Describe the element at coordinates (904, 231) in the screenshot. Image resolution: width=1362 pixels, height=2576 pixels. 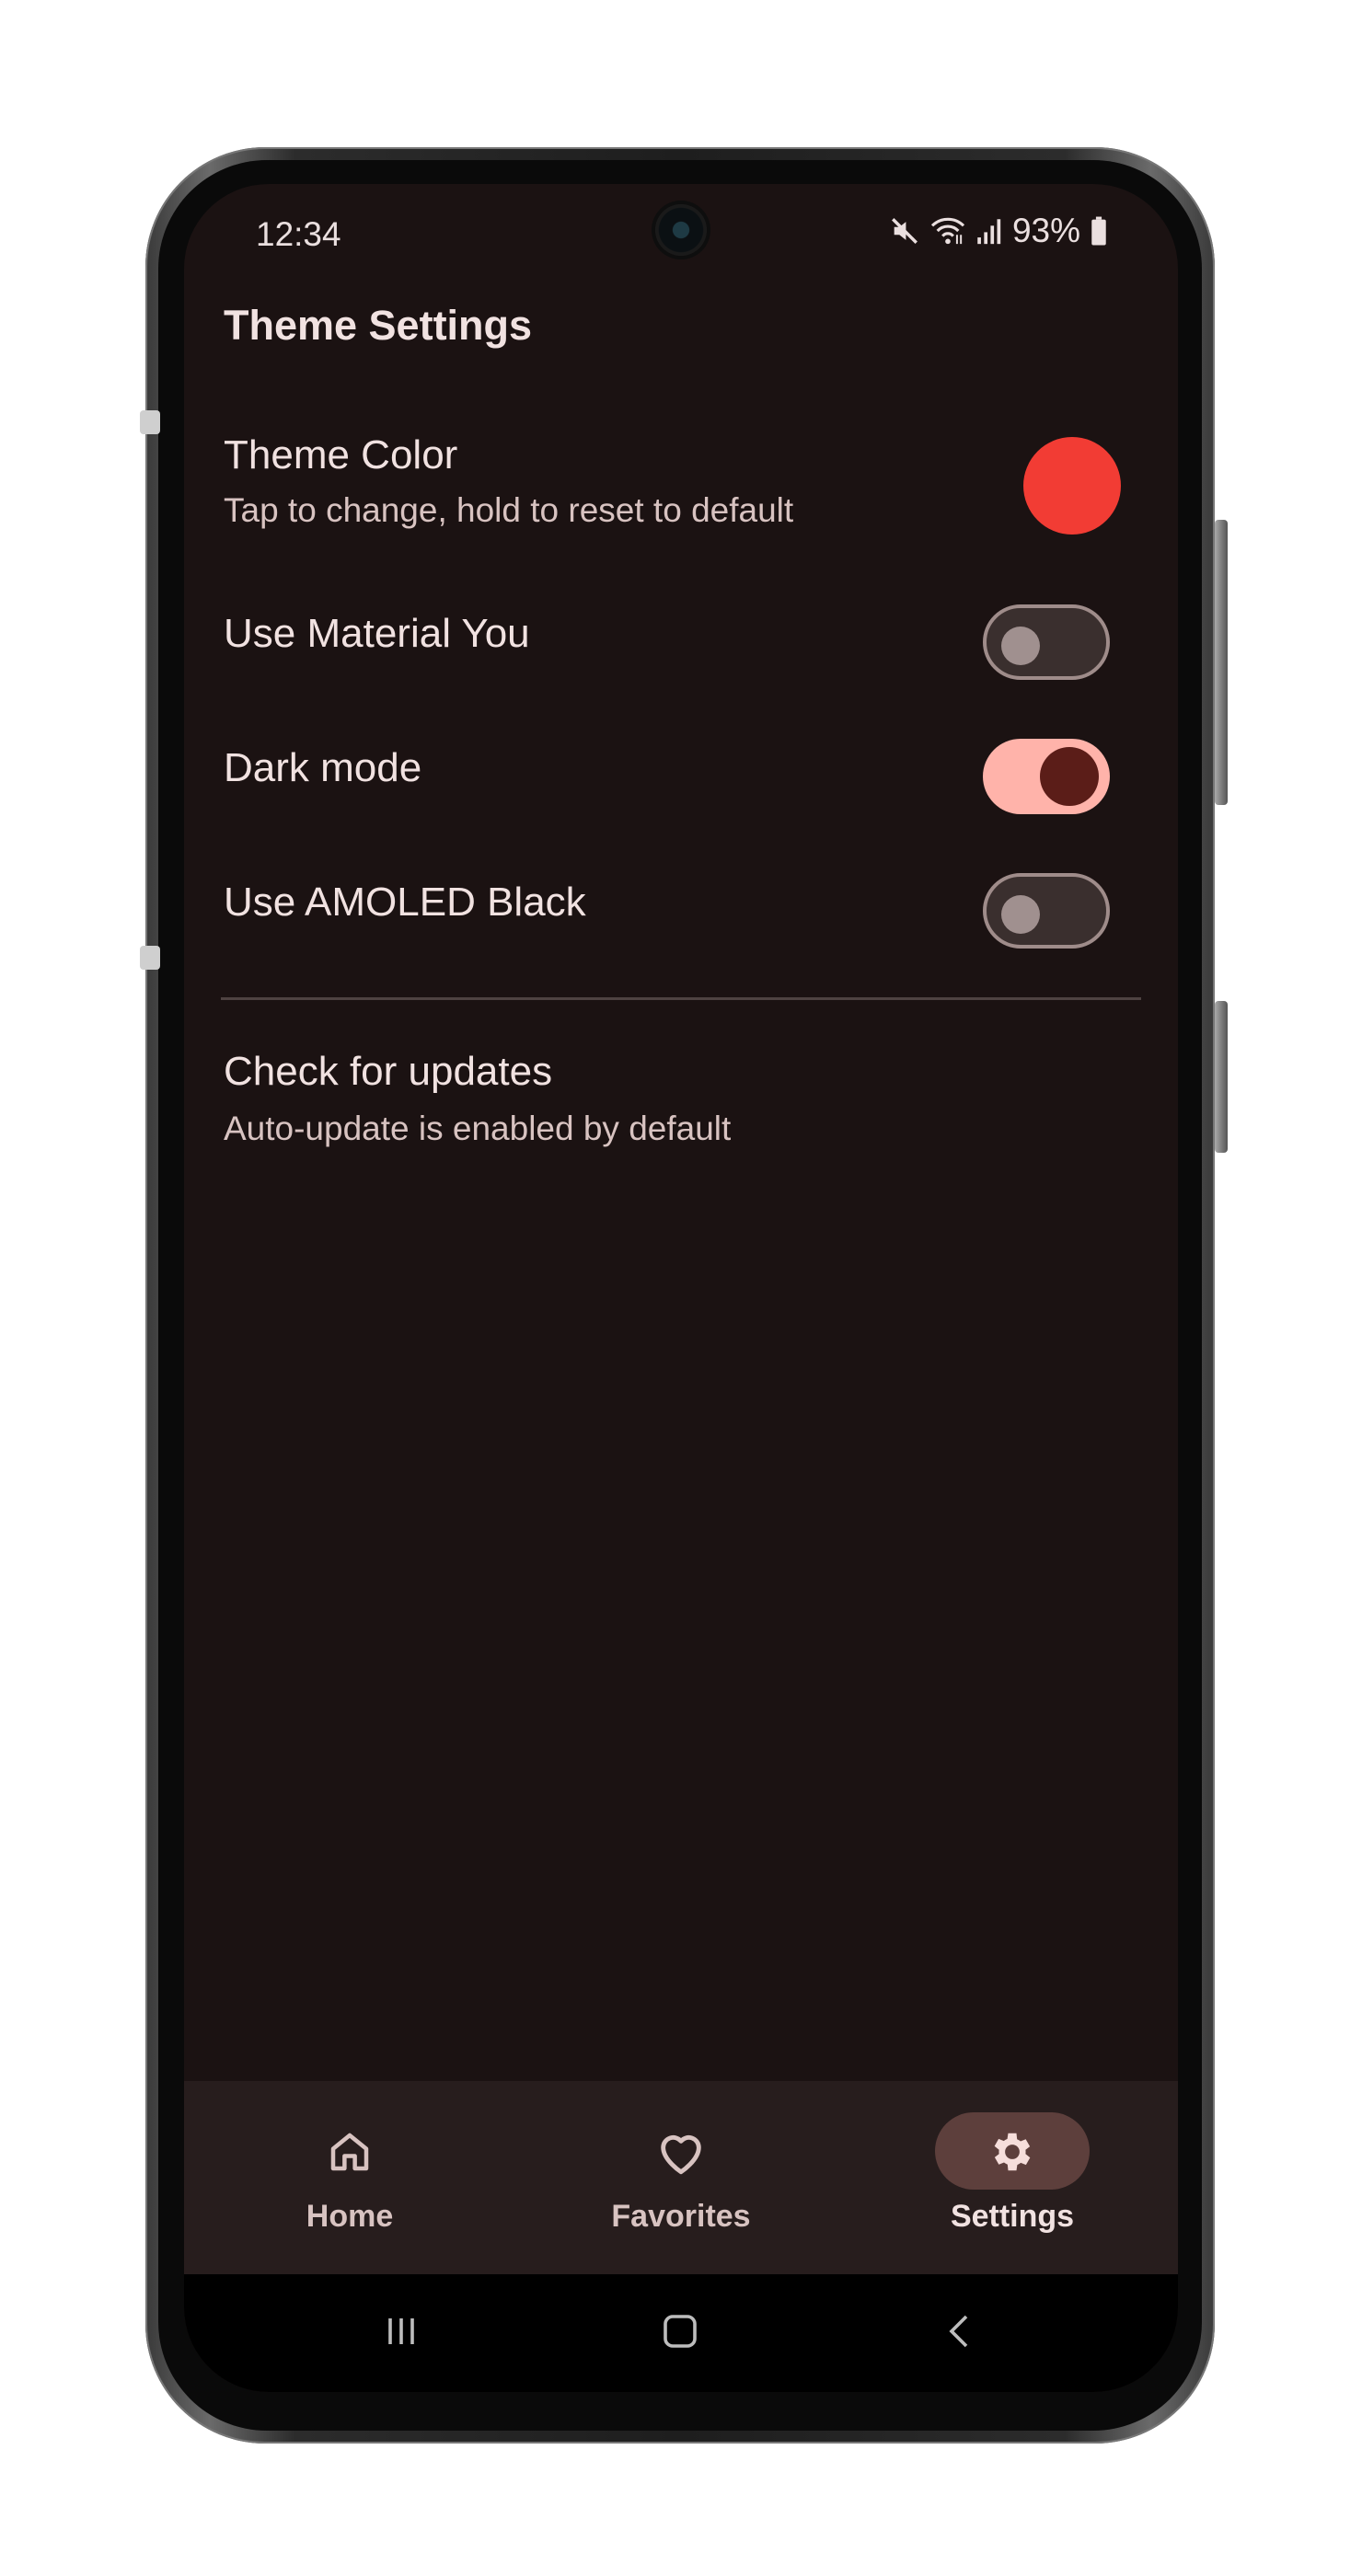
I see `mute-icon` at that location.